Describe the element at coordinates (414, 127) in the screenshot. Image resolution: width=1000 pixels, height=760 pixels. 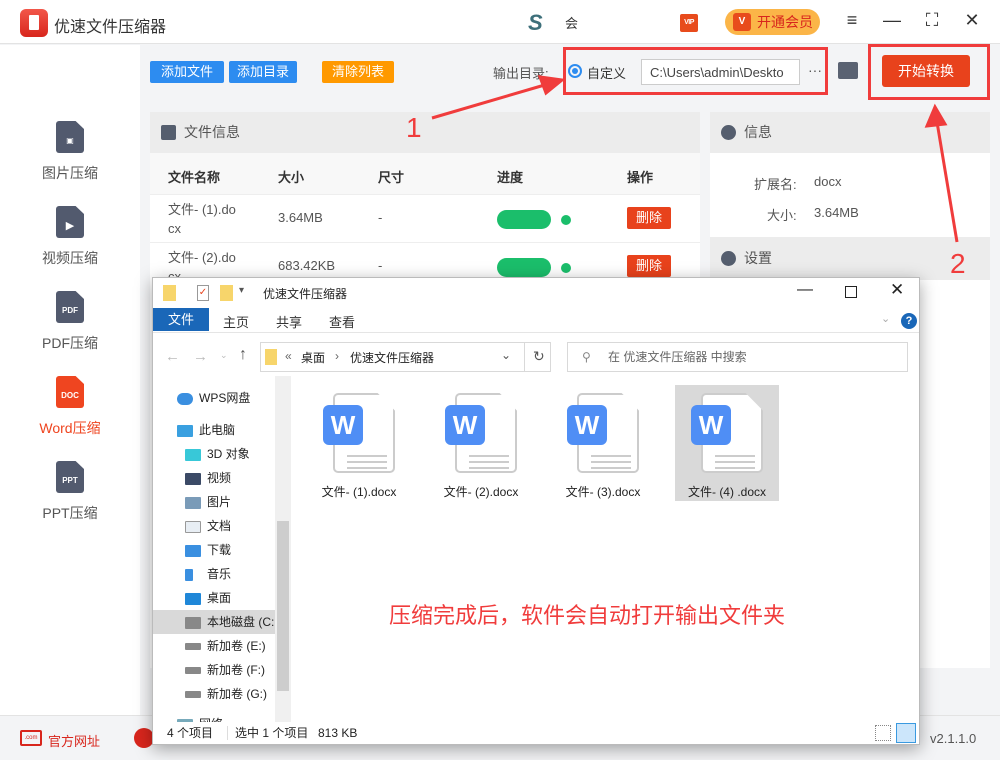
I see `annotation-number-1: 1` at that location.